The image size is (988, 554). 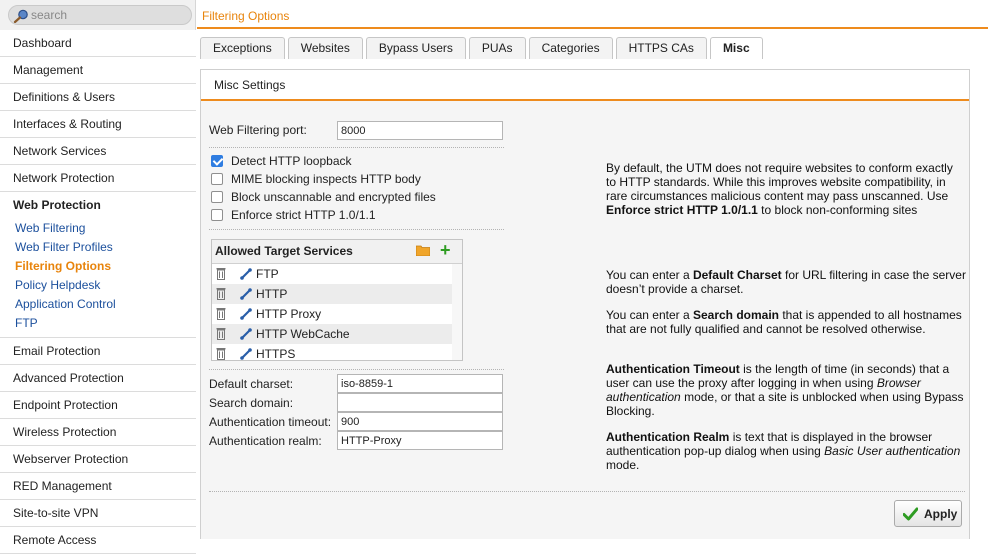 What do you see at coordinates (98, 70) in the screenshot?
I see `sidebar-item-management: Management` at bounding box center [98, 70].